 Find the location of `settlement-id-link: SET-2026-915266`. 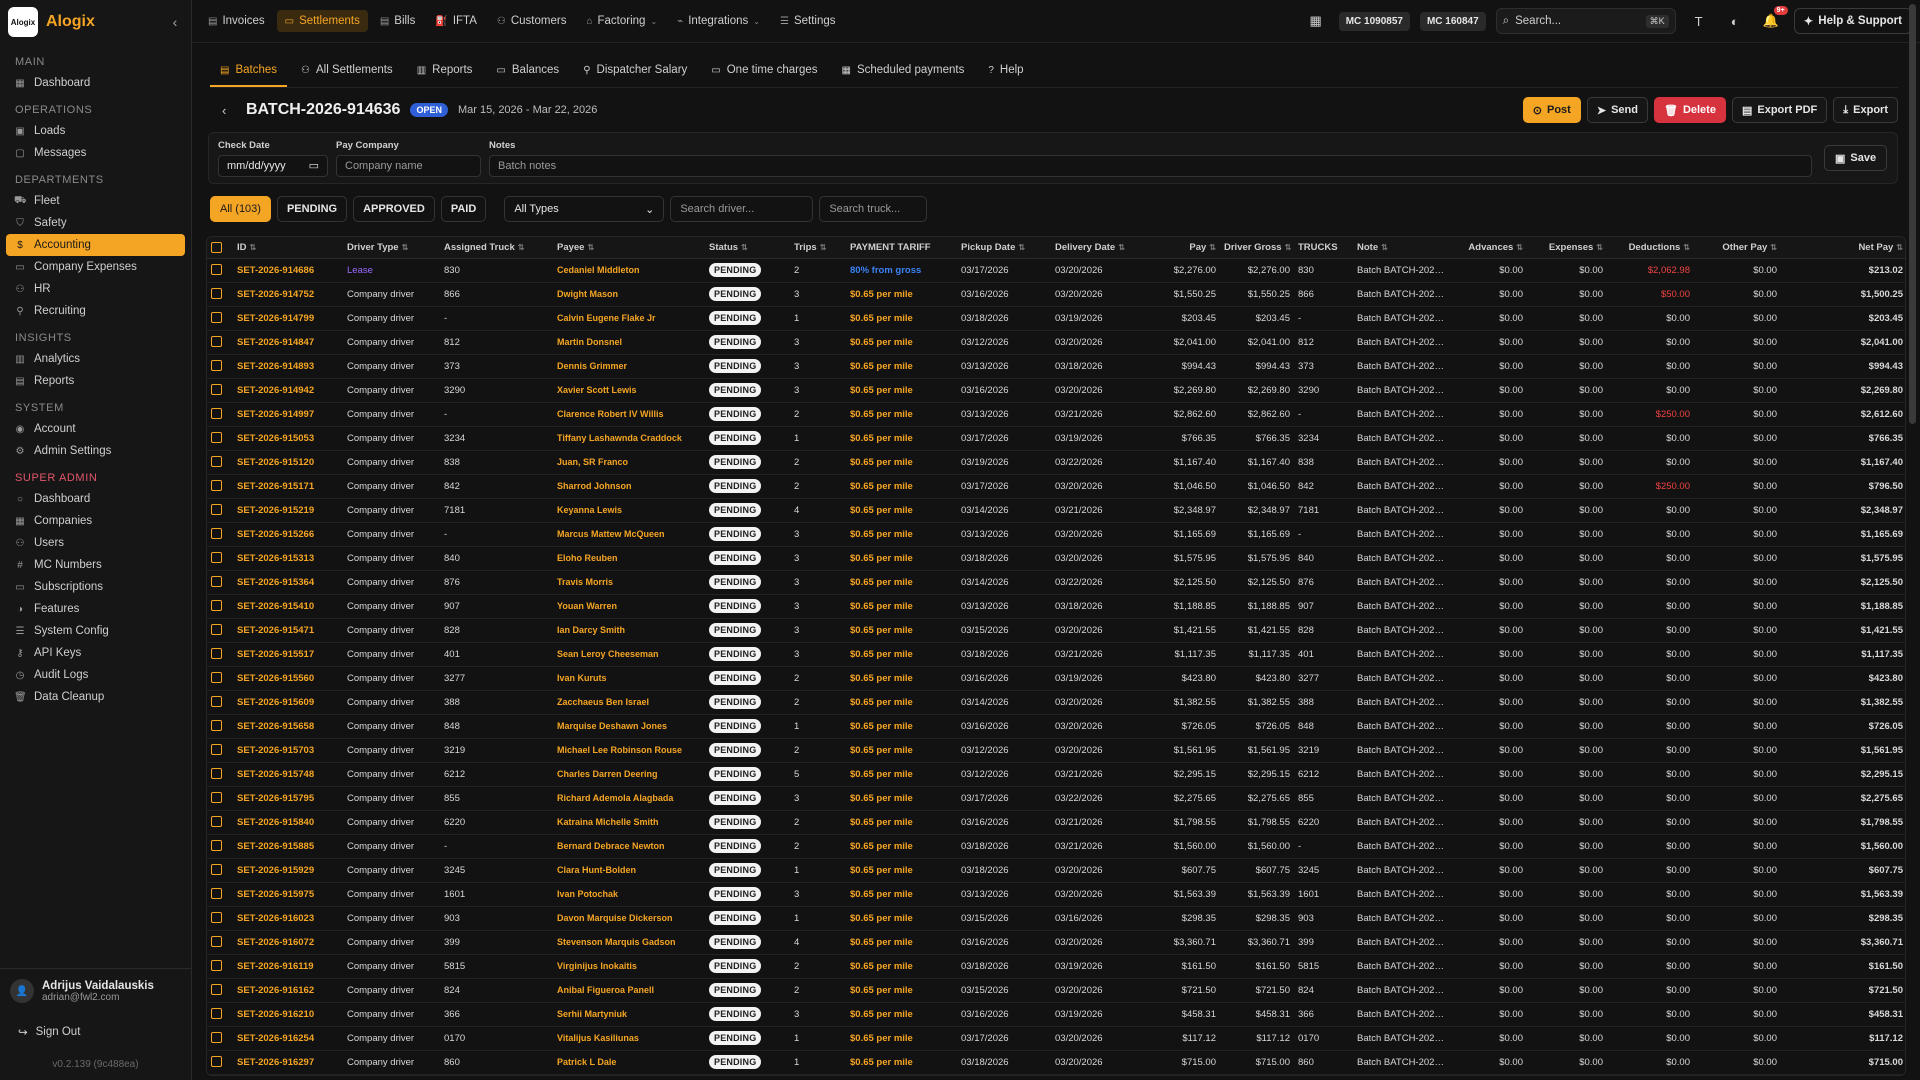

settlement-id-link: SET-2026-915266 is located at coordinates (275, 534).